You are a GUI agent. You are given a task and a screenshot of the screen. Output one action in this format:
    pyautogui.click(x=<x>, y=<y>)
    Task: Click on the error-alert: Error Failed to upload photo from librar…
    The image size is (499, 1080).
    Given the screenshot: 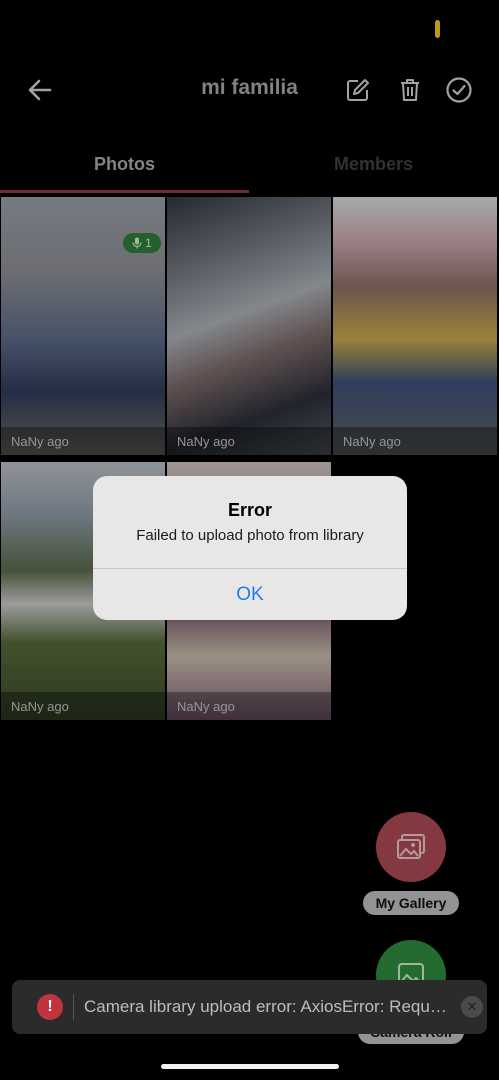 What is the action you would take?
    pyautogui.click(x=250, y=548)
    